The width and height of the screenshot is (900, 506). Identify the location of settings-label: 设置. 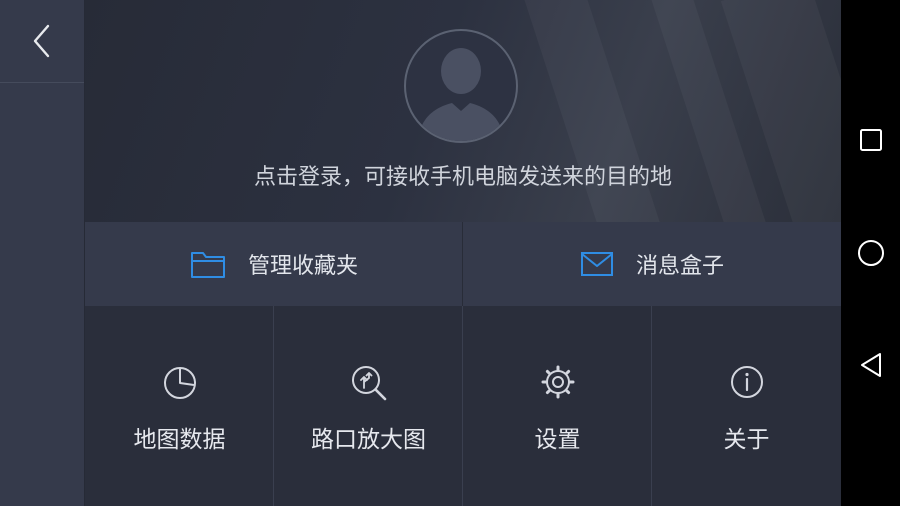
(557, 440).